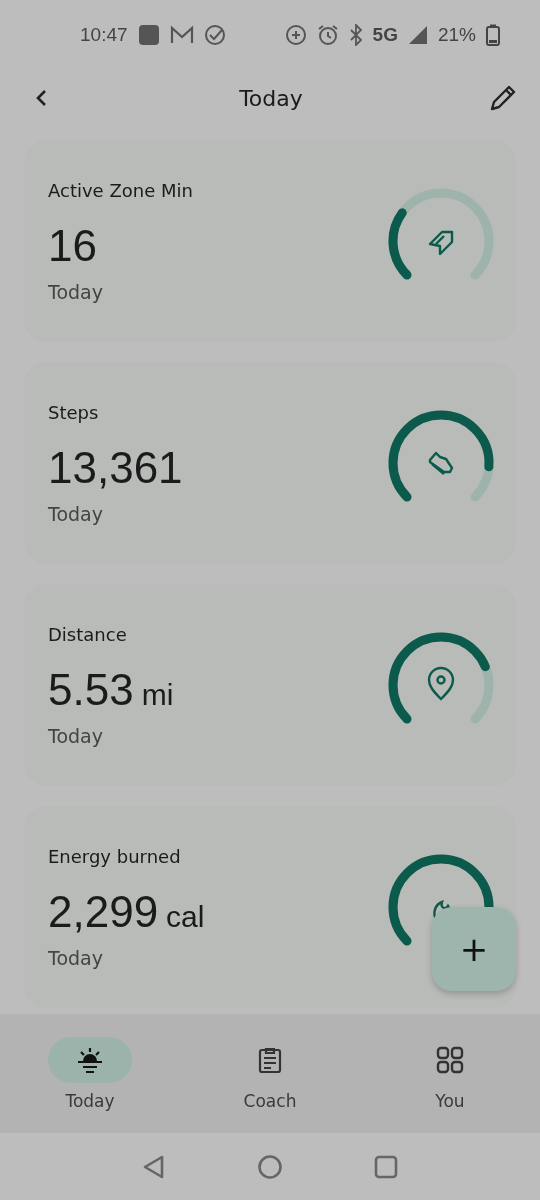 The height and width of the screenshot is (1200, 540). What do you see at coordinates (271, 98) in the screenshot?
I see `page-title: Today` at bounding box center [271, 98].